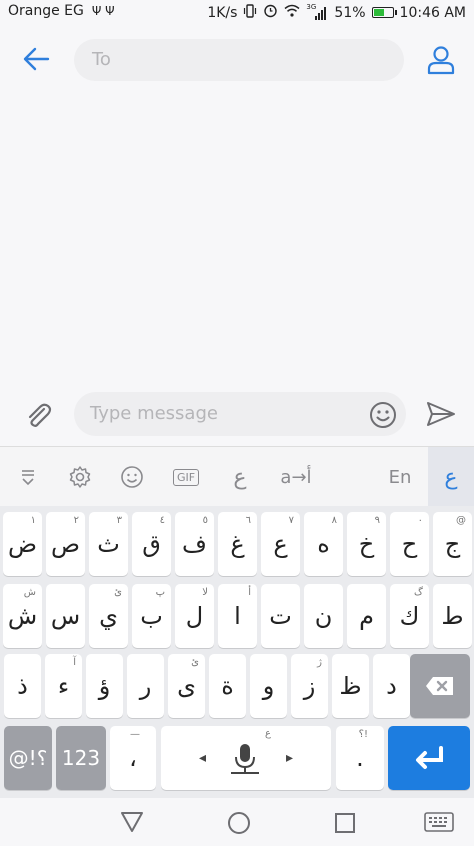 Image resolution: width=474 pixels, height=846 pixels. What do you see at coordinates (194, 544) in the screenshot?
I see `key: ف٥` at bounding box center [194, 544].